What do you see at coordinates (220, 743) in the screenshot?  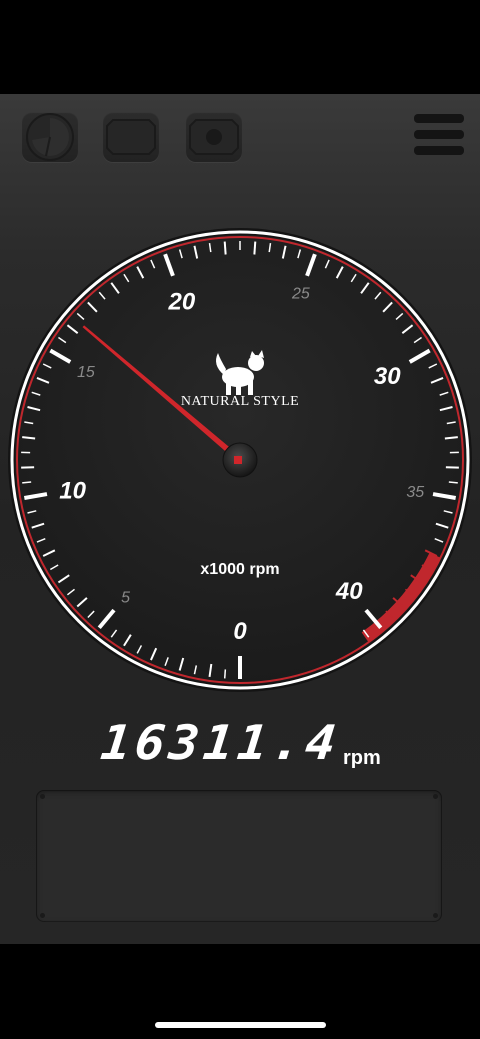 I see `rpm-value: 16311.4` at bounding box center [220, 743].